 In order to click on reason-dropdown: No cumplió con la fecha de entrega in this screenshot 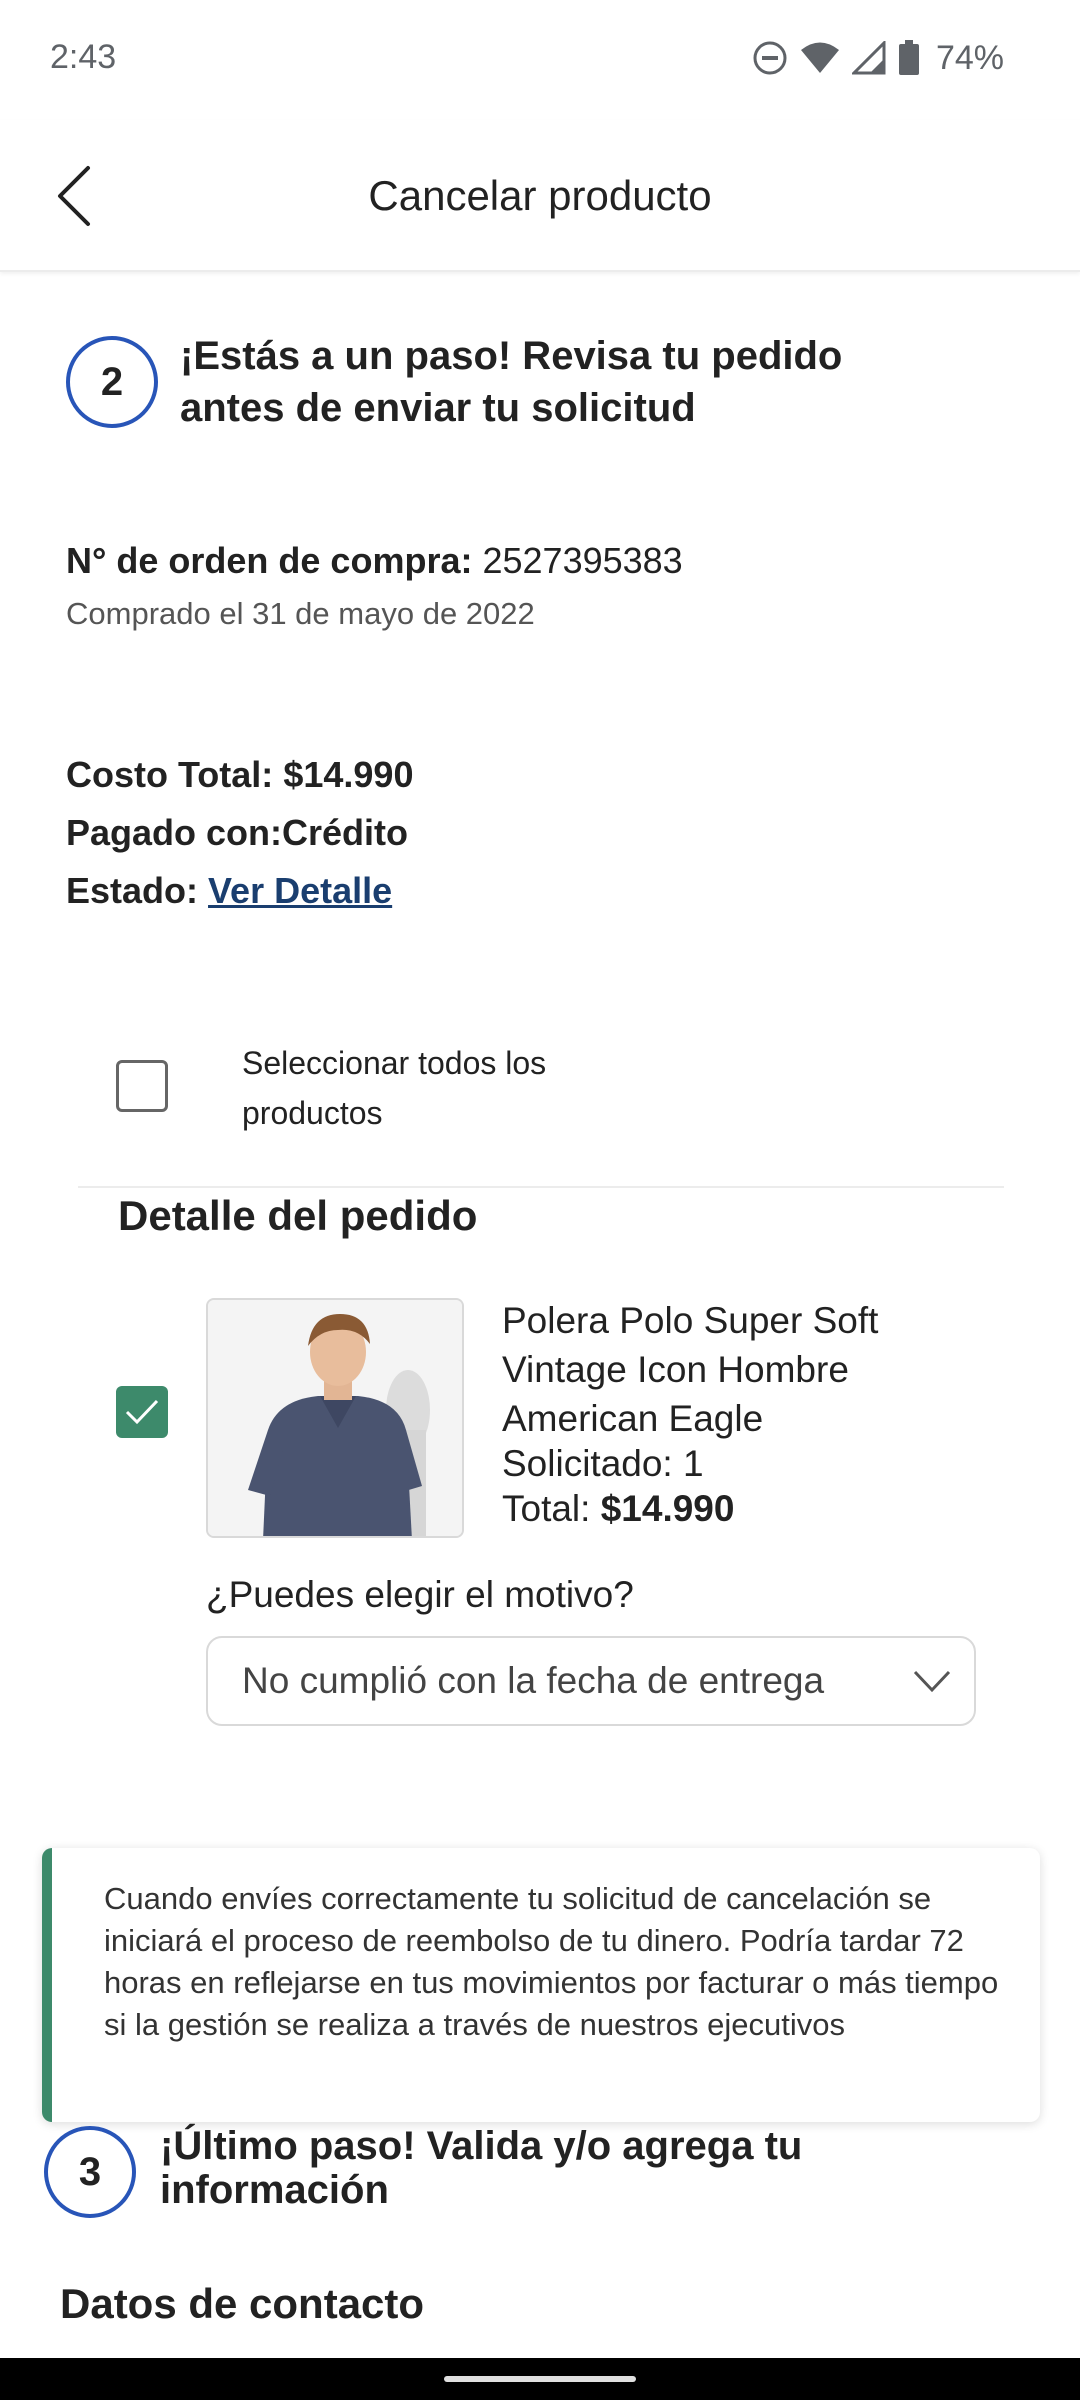, I will do `click(591, 1681)`.